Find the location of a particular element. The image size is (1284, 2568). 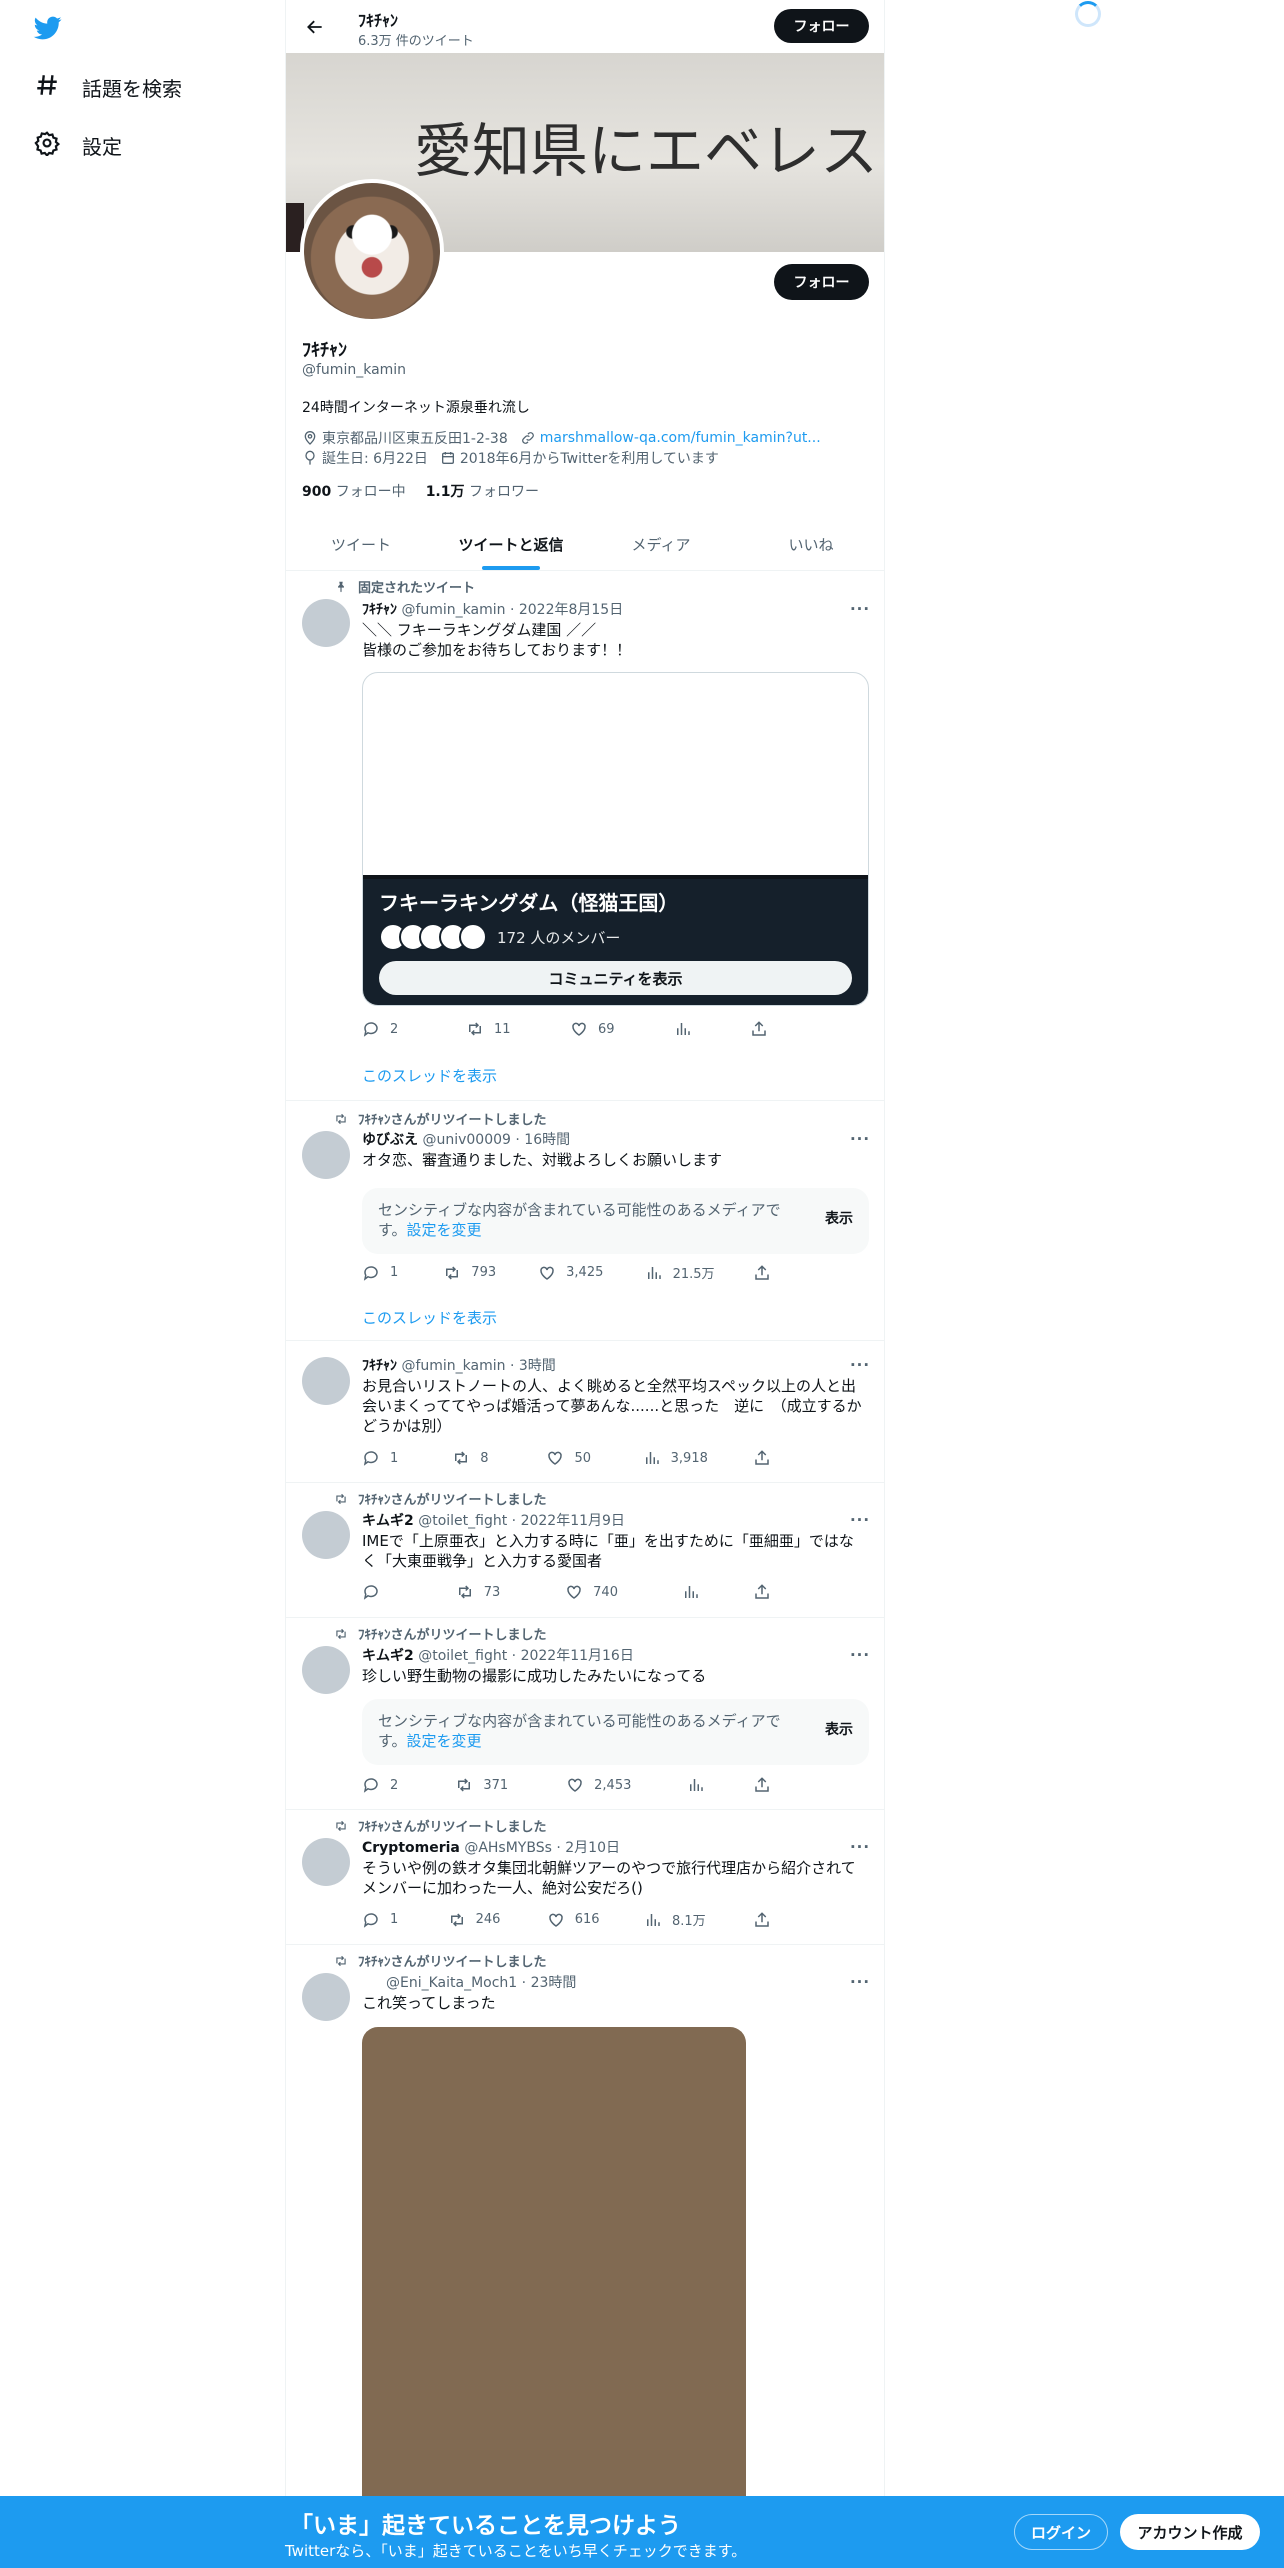

tweet-author-name: Cryptomeria is located at coordinates (411, 1848).